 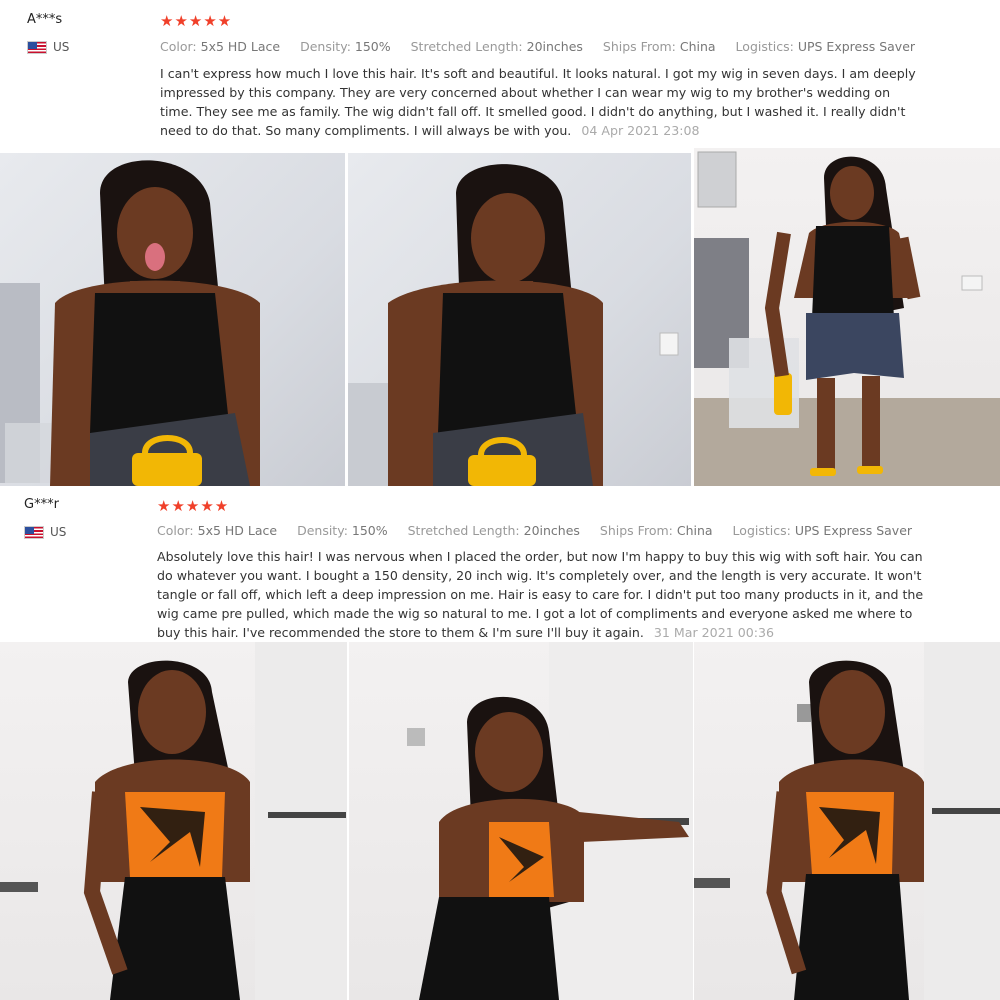 What do you see at coordinates (714, 632) in the screenshot?
I see `review-date: 31 Mar 2021 00:36` at bounding box center [714, 632].